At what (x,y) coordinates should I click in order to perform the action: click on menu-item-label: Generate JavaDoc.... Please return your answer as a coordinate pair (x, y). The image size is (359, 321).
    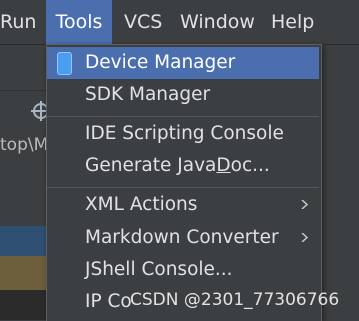
    Looking at the image, I should click on (177, 166).